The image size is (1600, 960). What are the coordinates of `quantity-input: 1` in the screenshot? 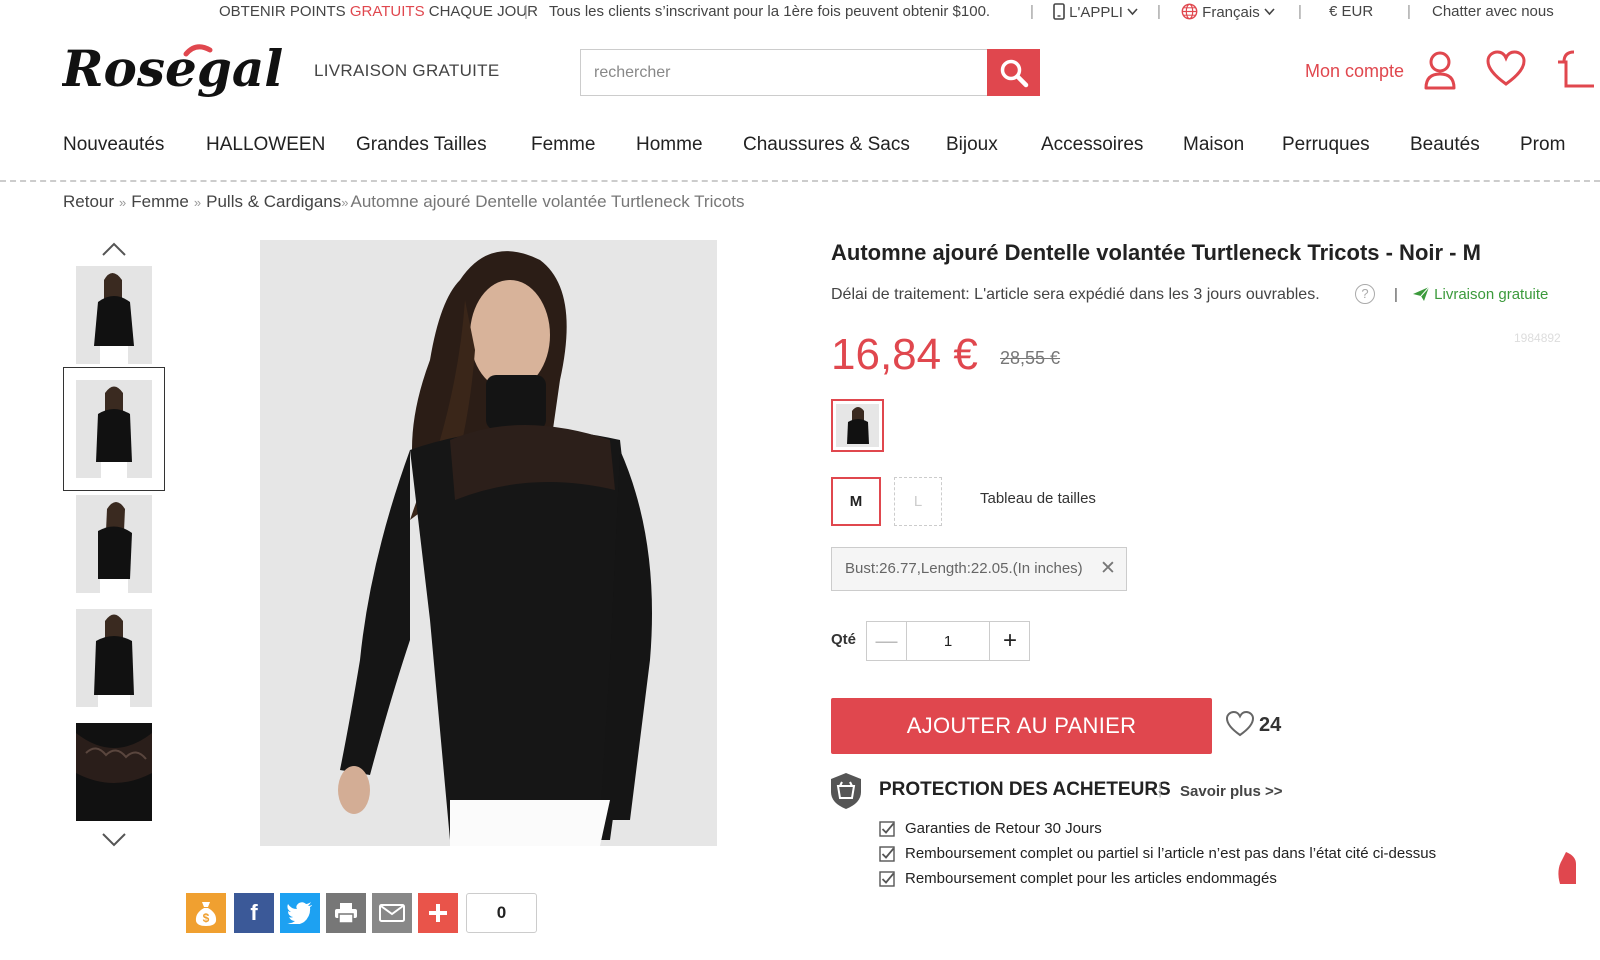 It's located at (948, 641).